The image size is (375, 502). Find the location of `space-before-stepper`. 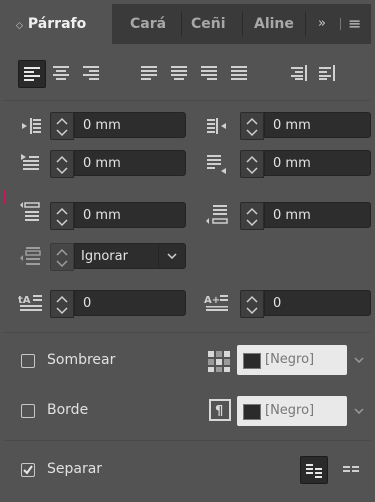

space-before-stepper is located at coordinates (62, 216).